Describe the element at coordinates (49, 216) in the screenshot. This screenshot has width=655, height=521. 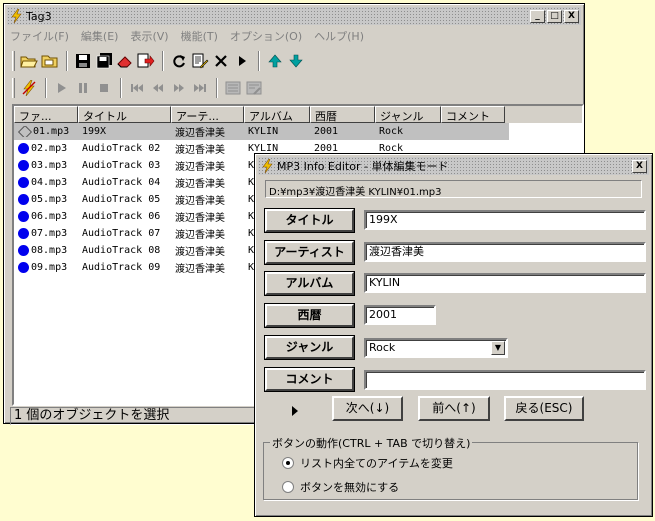
I see `row-file: 06.mp3` at that location.